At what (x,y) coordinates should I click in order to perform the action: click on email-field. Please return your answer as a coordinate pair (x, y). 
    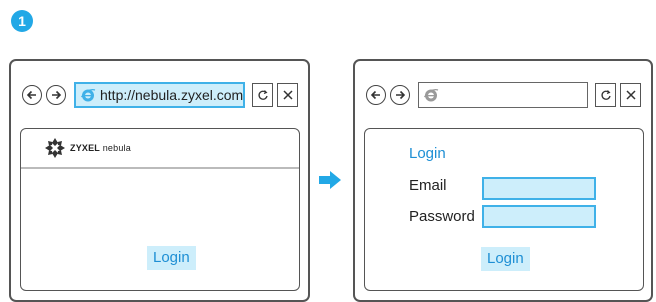
    Looking at the image, I should click on (539, 188).